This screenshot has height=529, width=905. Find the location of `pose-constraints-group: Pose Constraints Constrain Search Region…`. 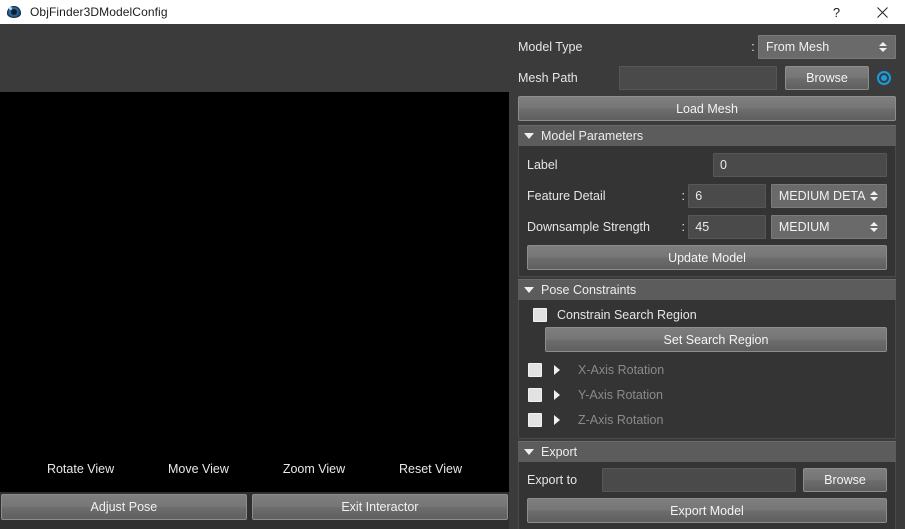

pose-constraints-group: Pose Constraints Constrain Search Region… is located at coordinates (707, 359).